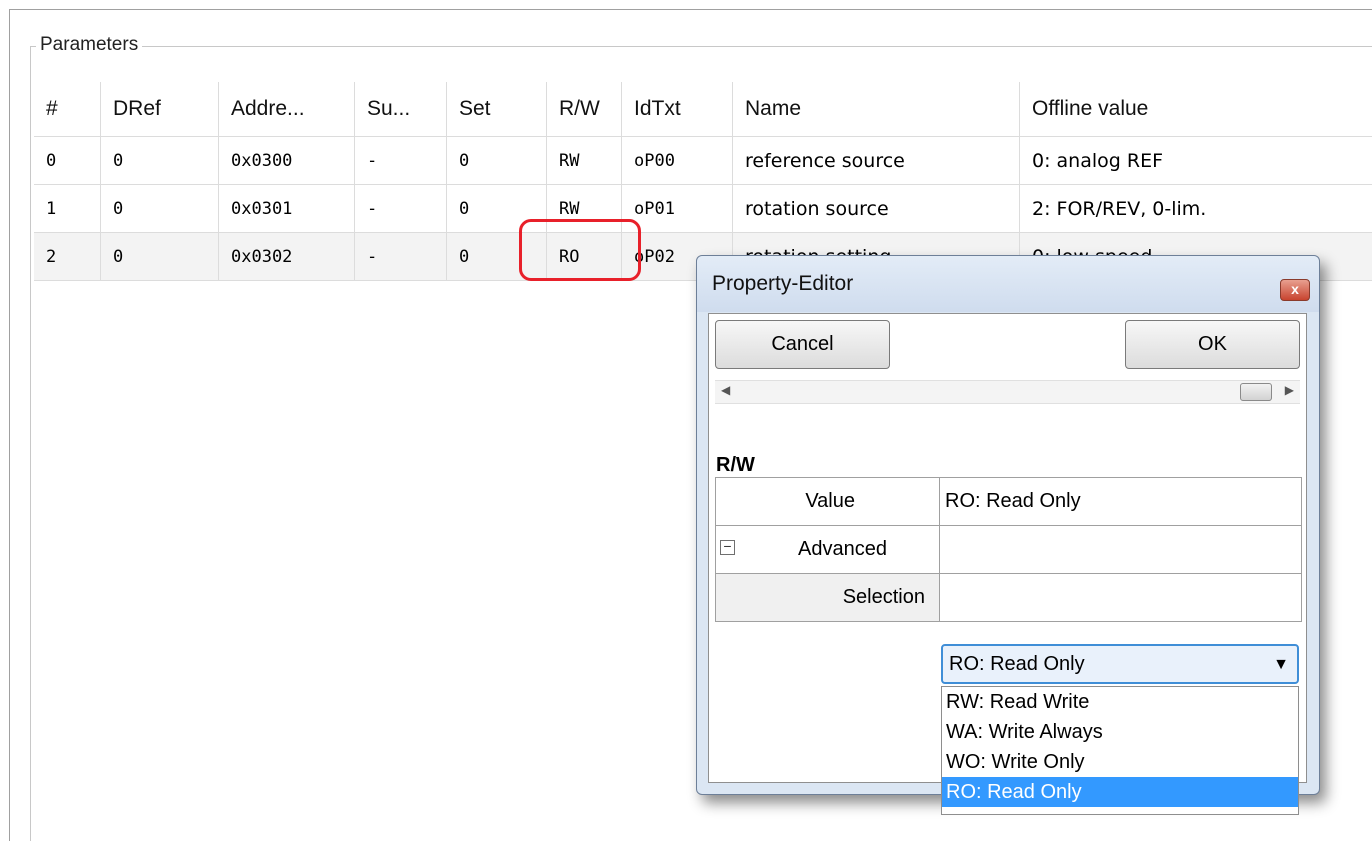 The image size is (1372, 841). Describe the element at coordinates (677, 160) in the screenshot. I see `cell-idtxt: oP00` at that location.